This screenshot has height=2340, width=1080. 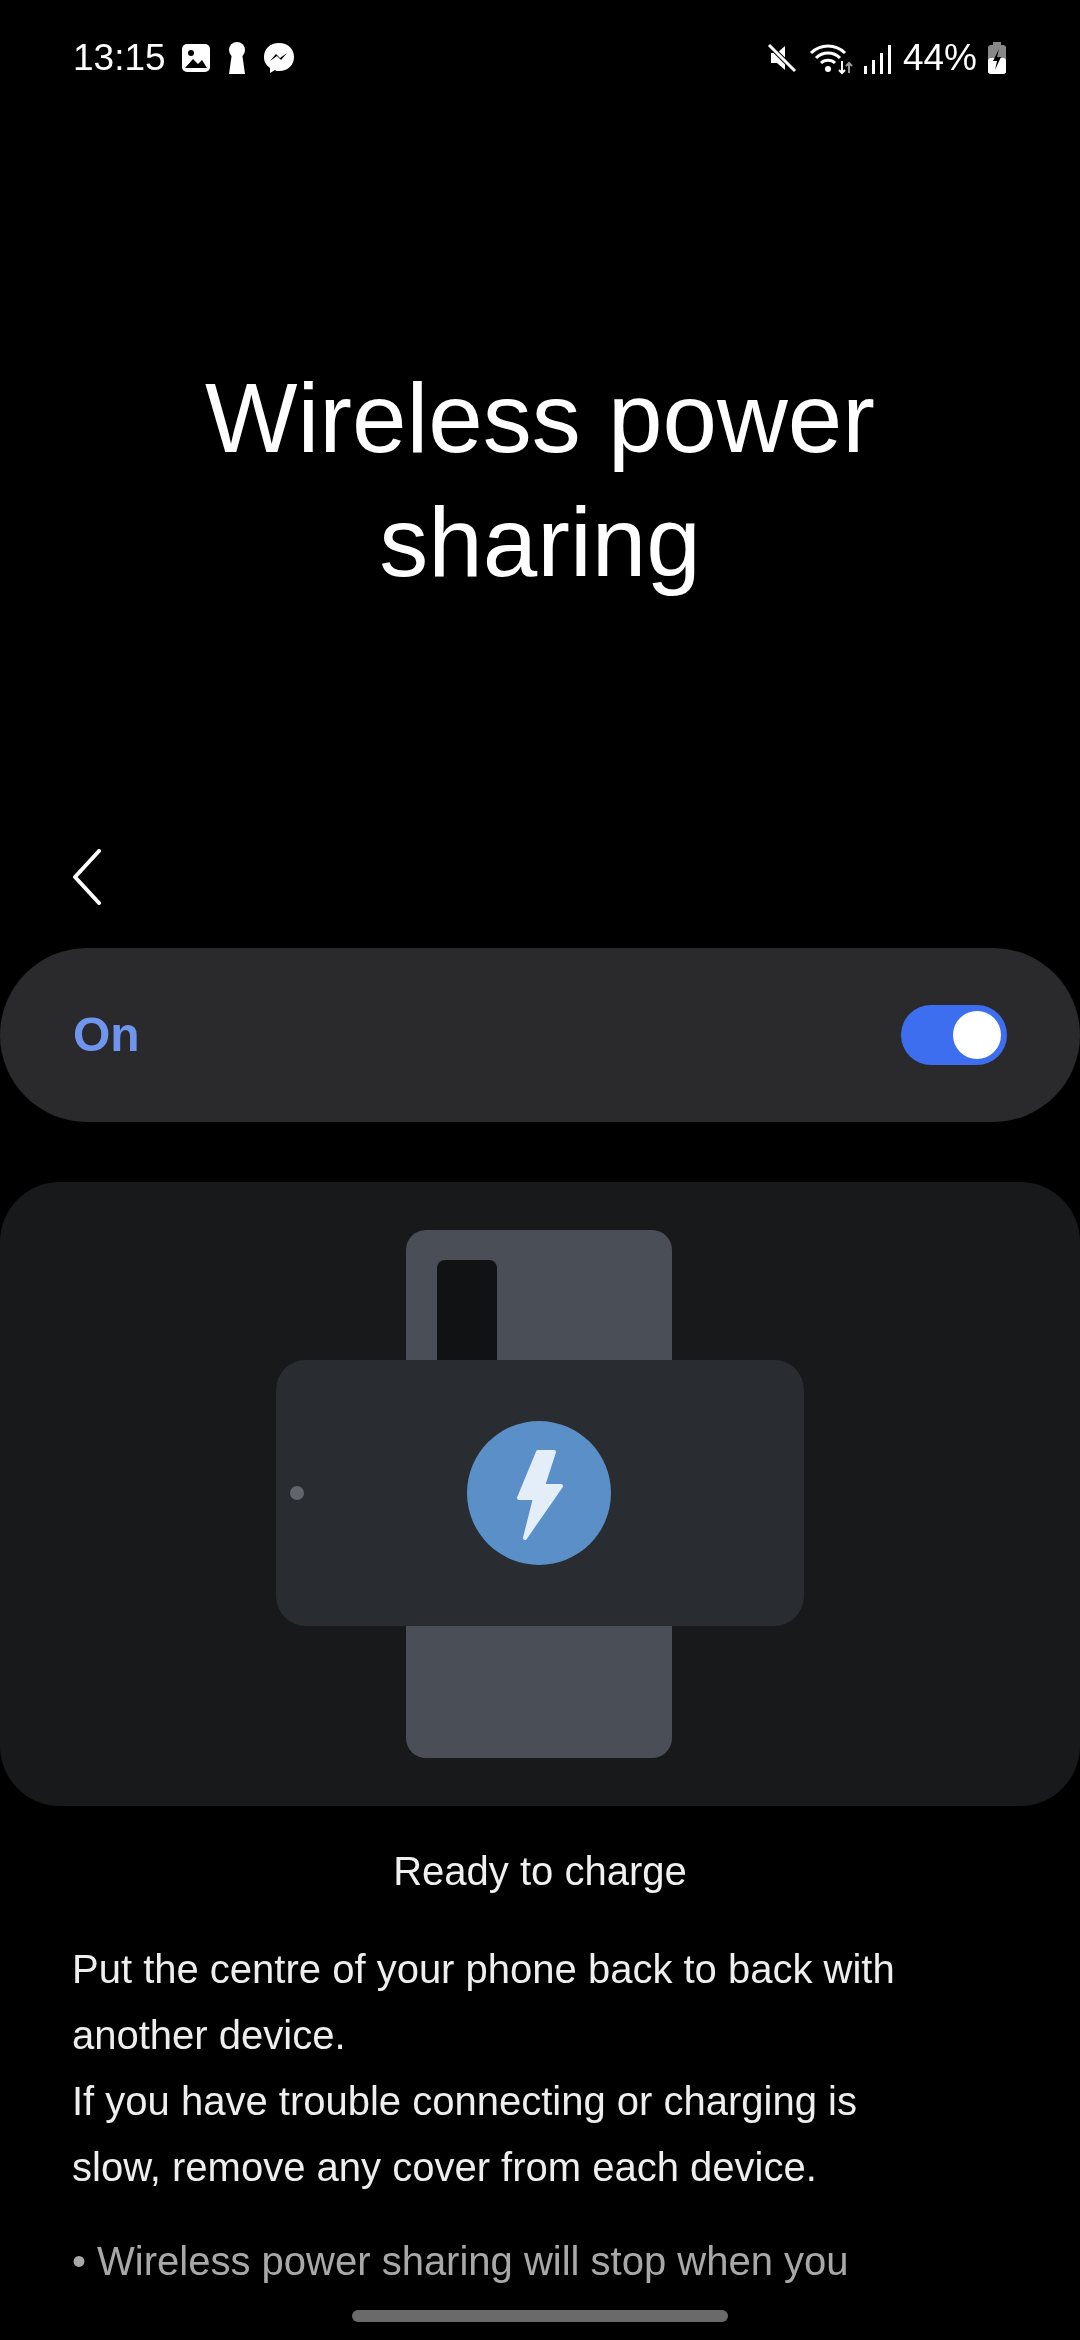 What do you see at coordinates (106, 1035) in the screenshot?
I see `switch-label: On` at bounding box center [106, 1035].